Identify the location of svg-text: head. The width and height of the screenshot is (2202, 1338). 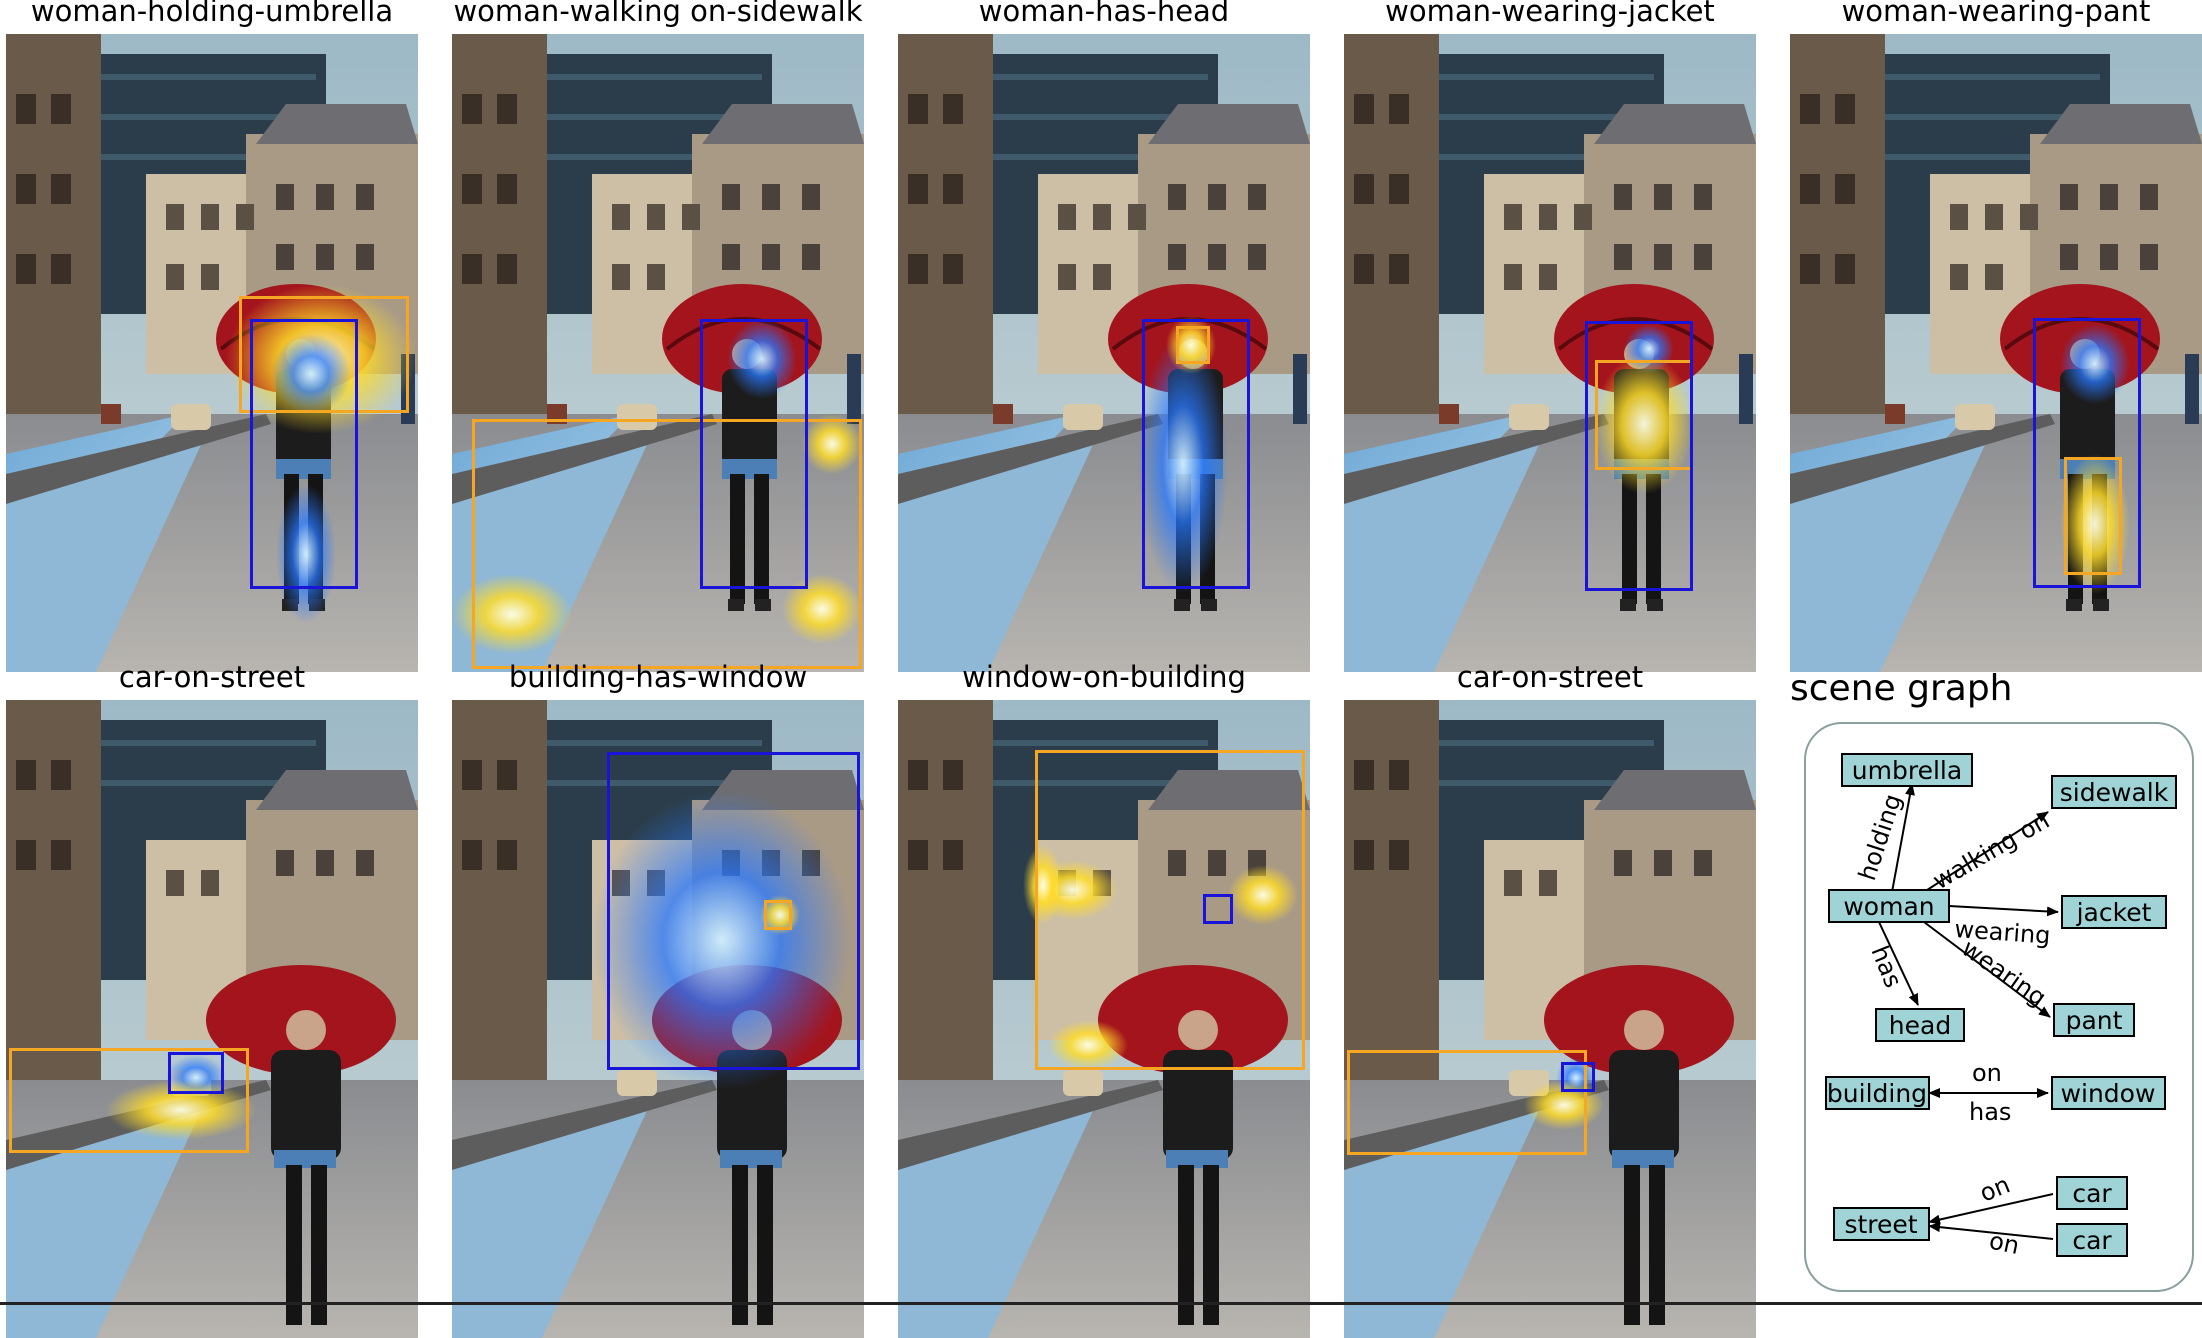
(1920, 1025).